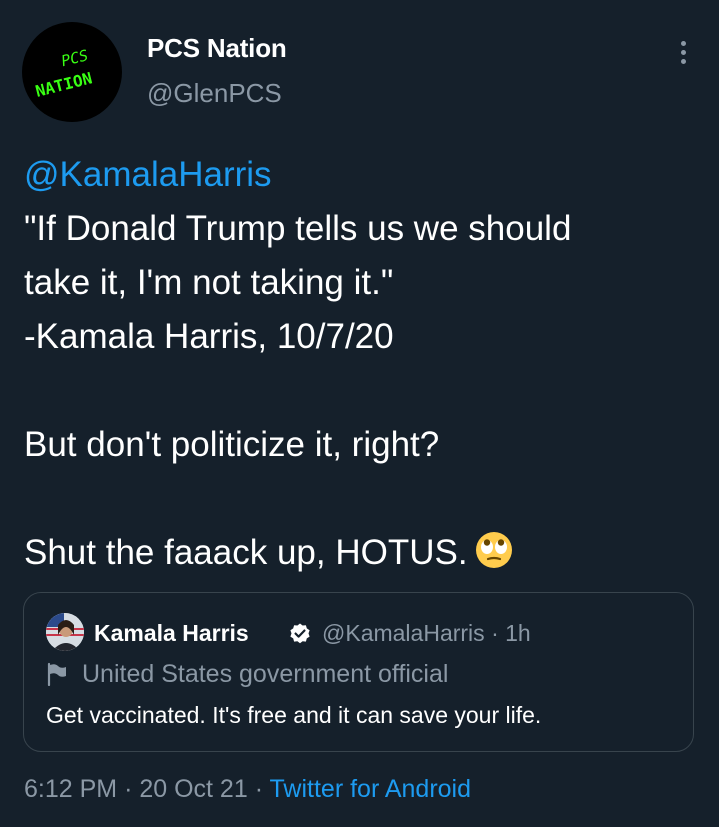 The height and width of the screenshot is (827, 719). What do you see at coordinates (217, 48) in the screenshot?
I see `author-display-name: PCS Nation` at bounding box center [217, 48].